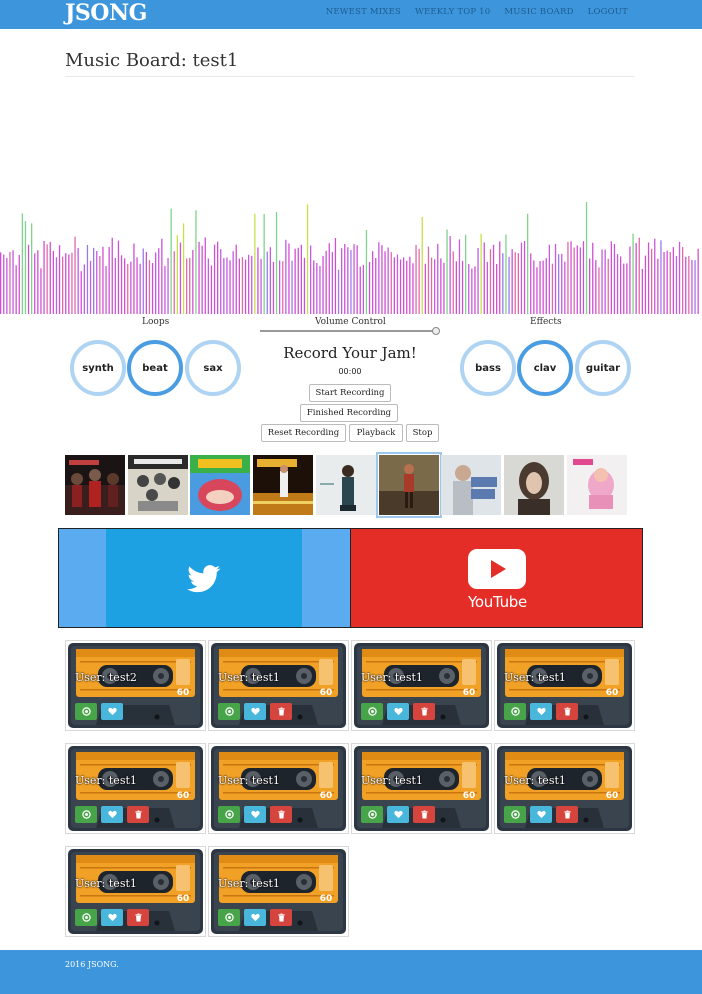 The image size is (702, 994). Describe the element at coordinates (488, 368) in the screenshot. I see `effect-bass-button: bass` at that location.